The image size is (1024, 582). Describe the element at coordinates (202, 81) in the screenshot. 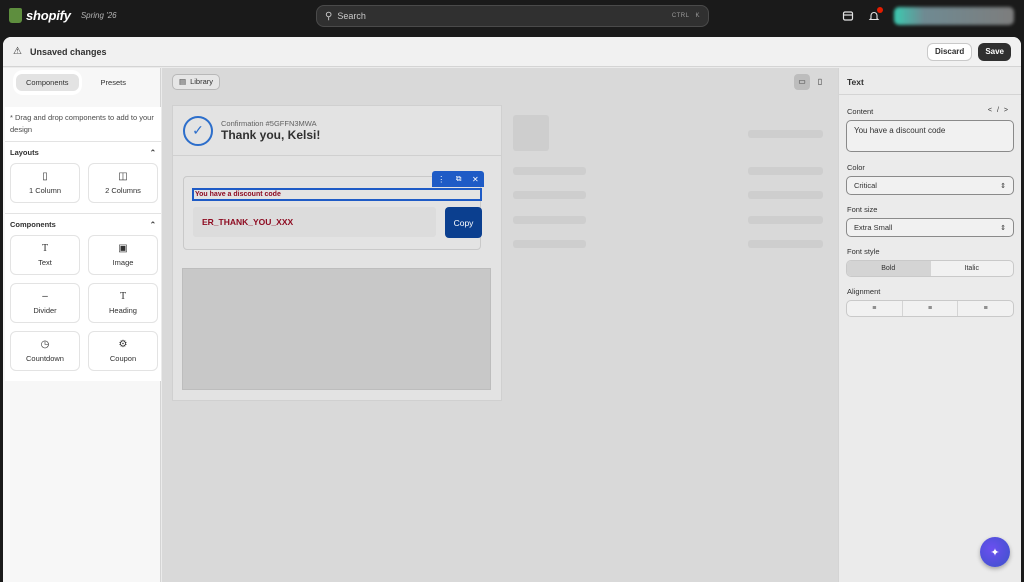

I see `library-label: Library` at that location.